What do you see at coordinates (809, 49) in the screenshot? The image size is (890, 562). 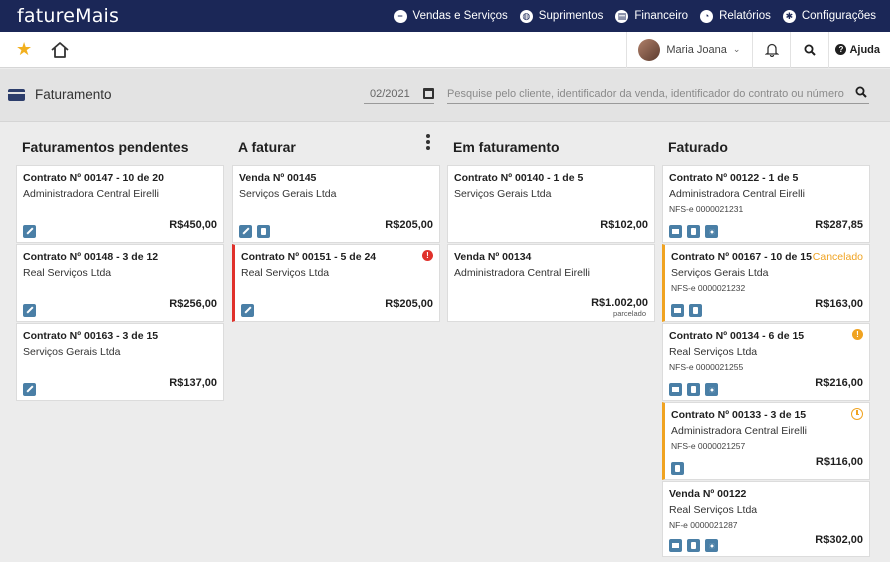 I see `global-search-button` at bounding box center [809, 49].